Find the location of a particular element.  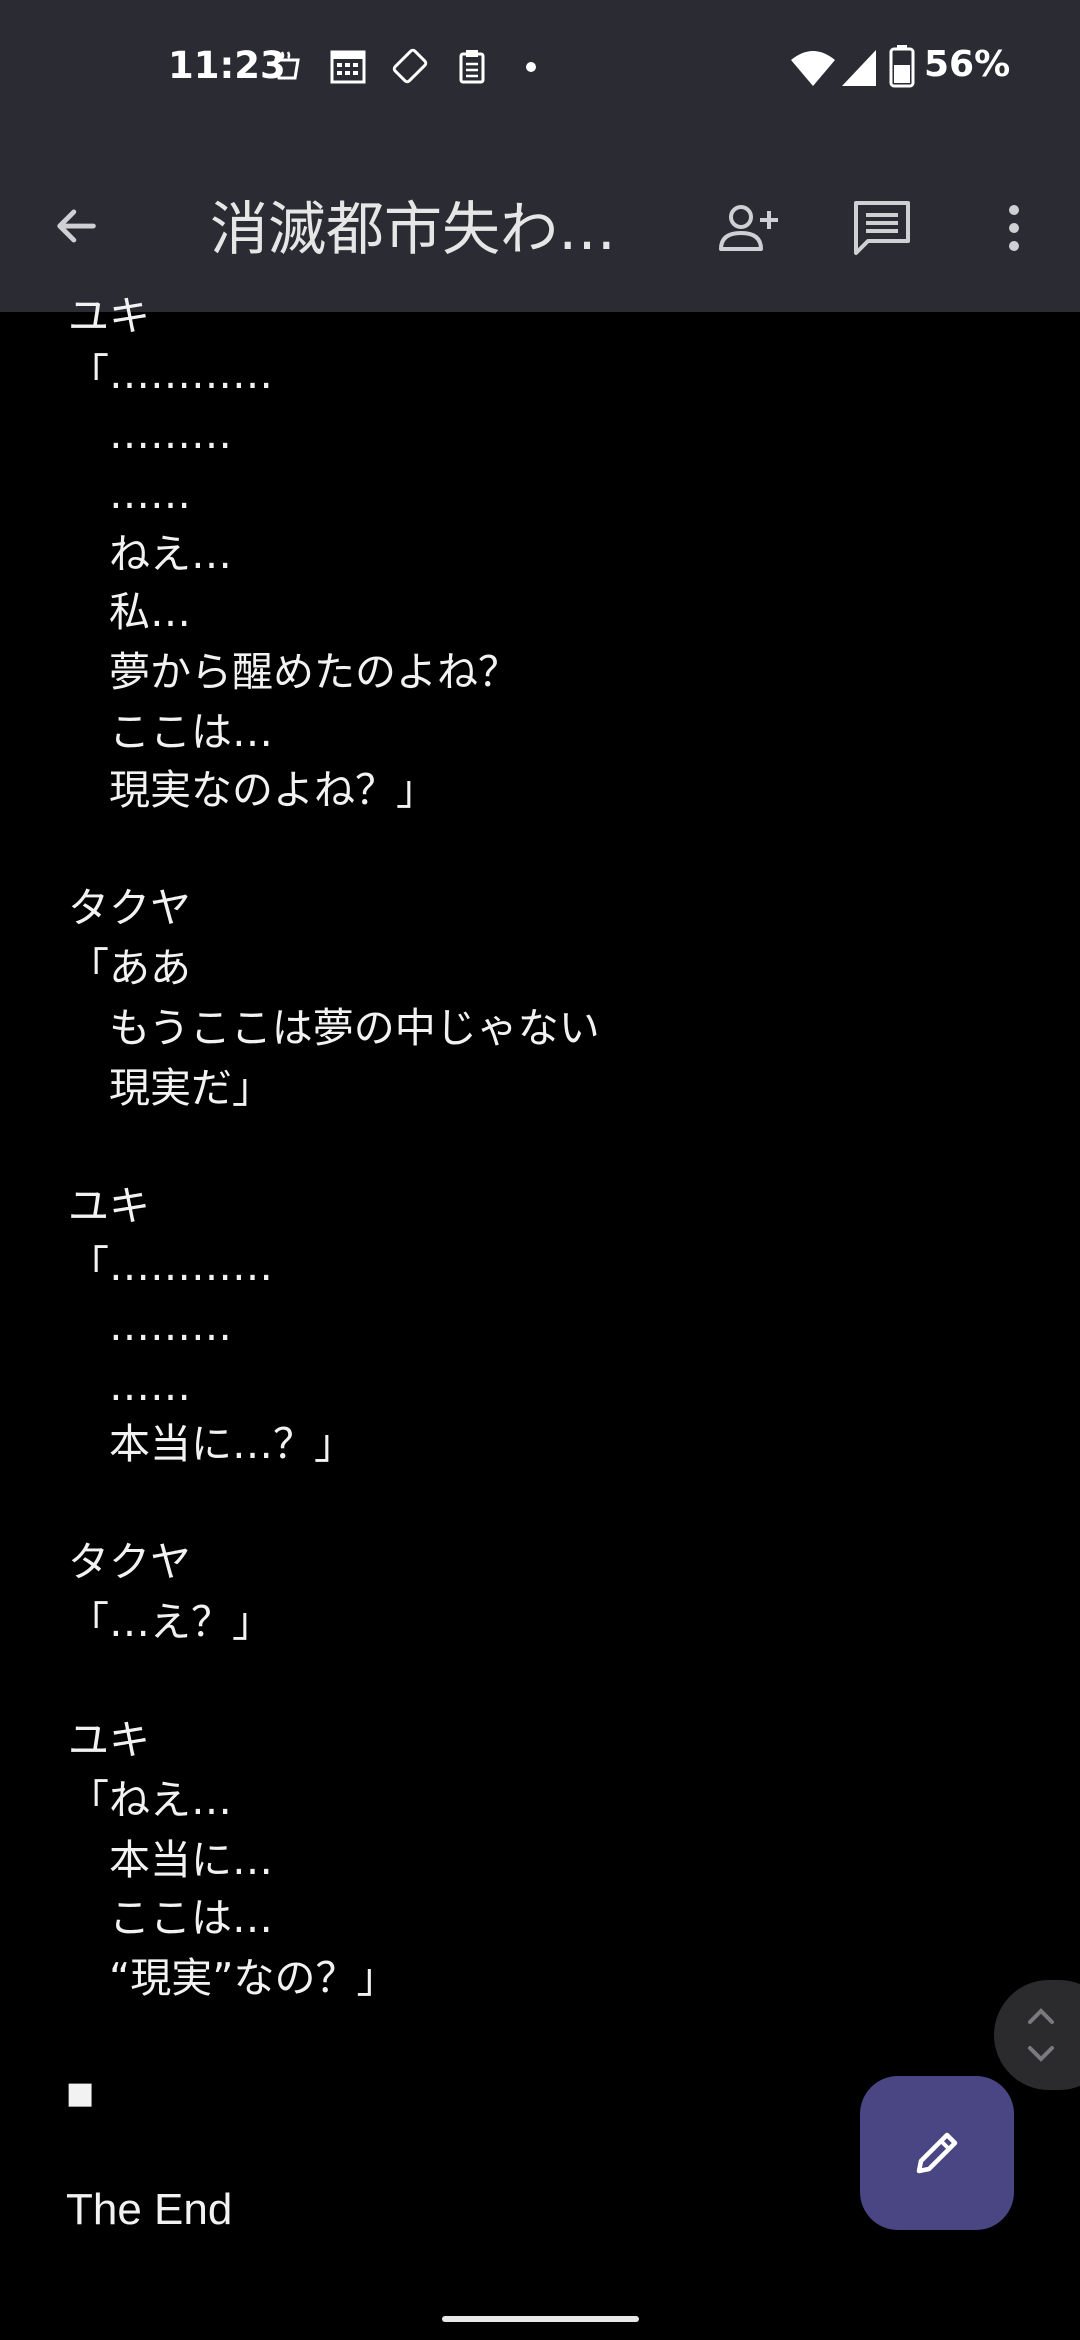

coffee-cup-icon is located at coordinates (287, 65).